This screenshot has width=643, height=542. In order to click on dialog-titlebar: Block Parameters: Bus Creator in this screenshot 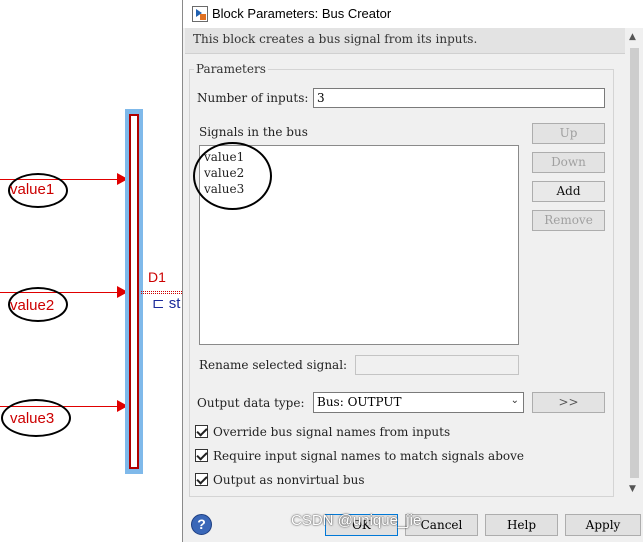, I will do `click(413, 14)`.